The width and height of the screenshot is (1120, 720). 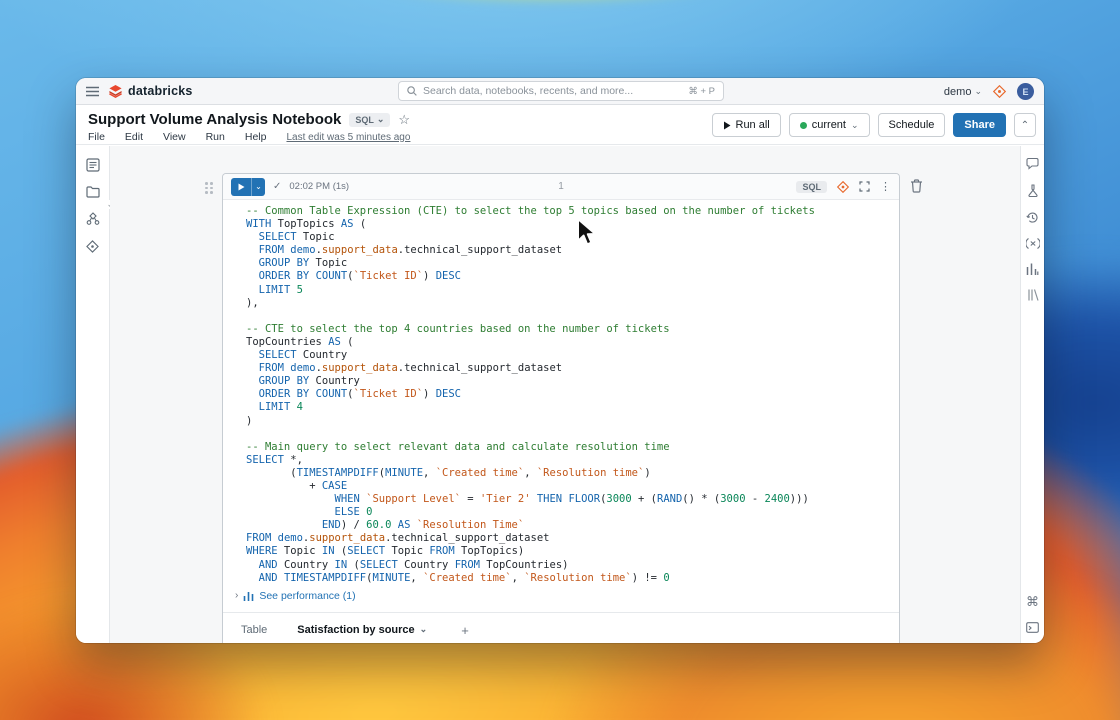 I want to click on bar-chart-icon, so click(x=249, y=596).